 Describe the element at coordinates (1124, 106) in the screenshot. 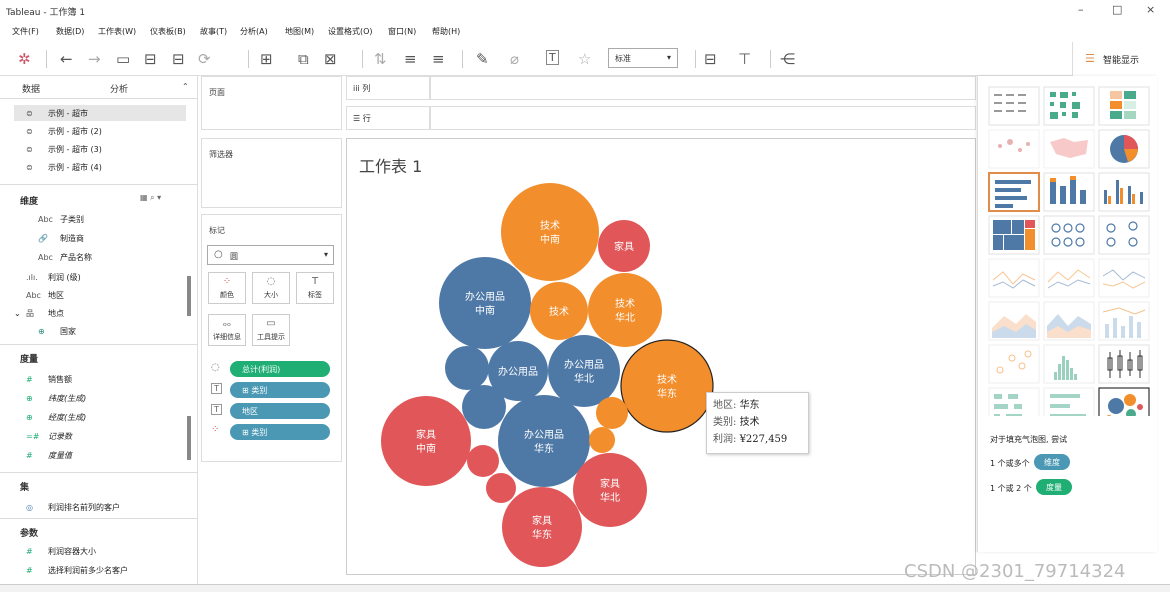

I see `chart-type-highlight-table` at that location.